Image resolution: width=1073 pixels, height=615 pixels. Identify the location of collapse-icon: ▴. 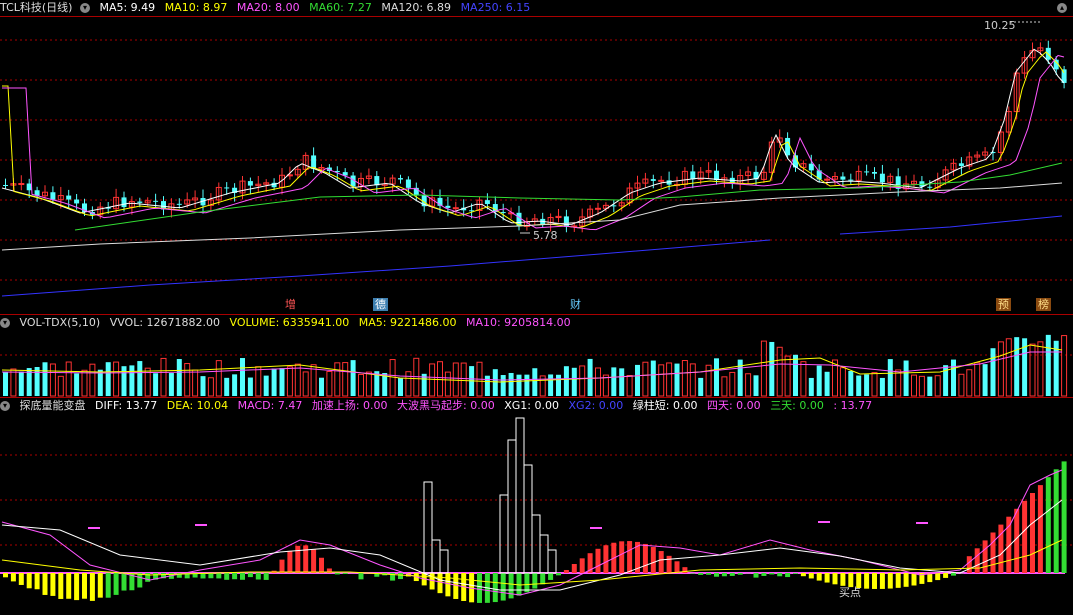
(1062, 8).